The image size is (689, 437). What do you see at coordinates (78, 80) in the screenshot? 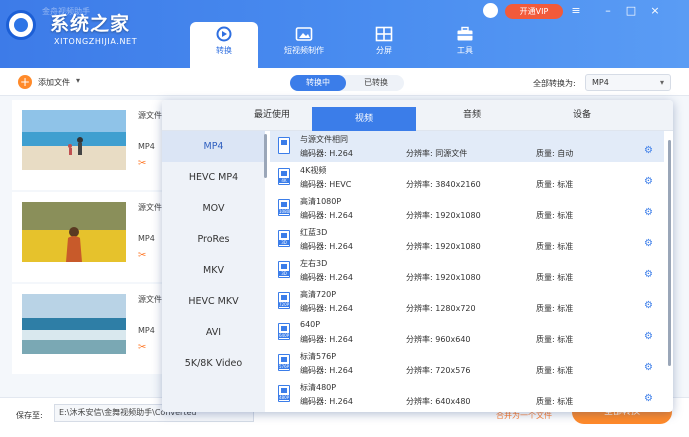
I see `chevron-down-icon: ▾` at bounding box center [78, 80].